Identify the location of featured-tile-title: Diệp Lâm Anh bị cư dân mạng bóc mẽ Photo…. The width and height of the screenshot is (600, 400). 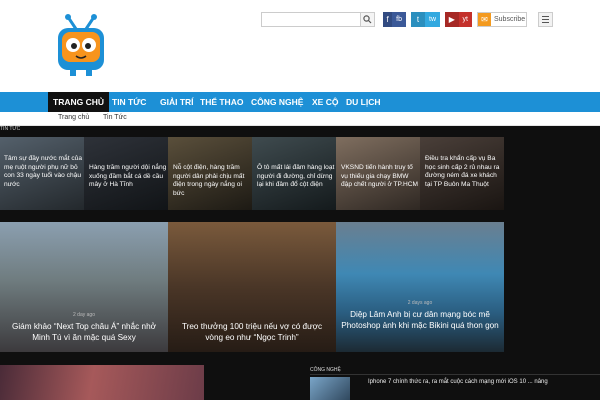
(420, 320).